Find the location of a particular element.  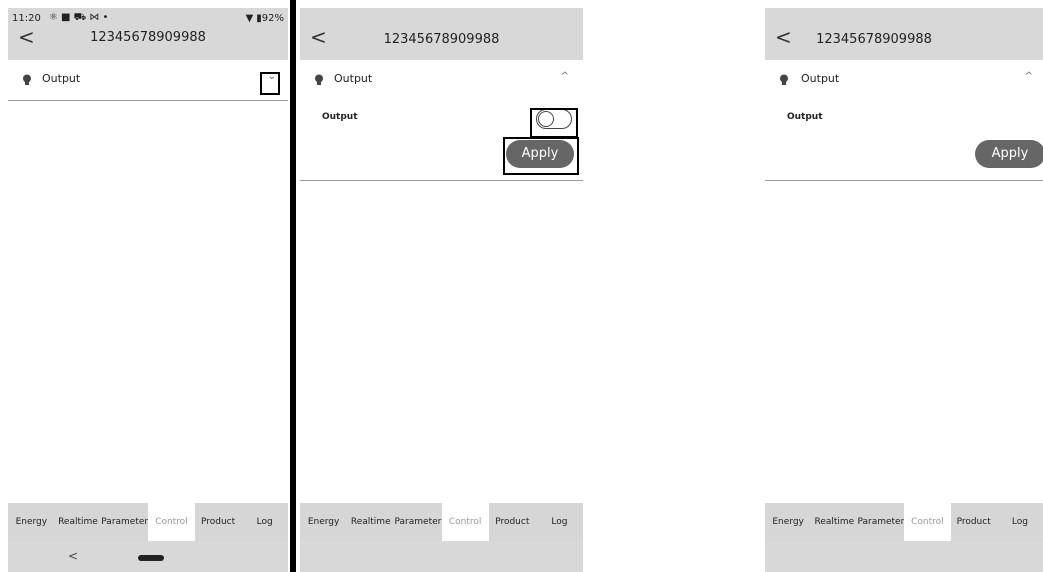

nav-home-pill is located at coordinates (151, 558).